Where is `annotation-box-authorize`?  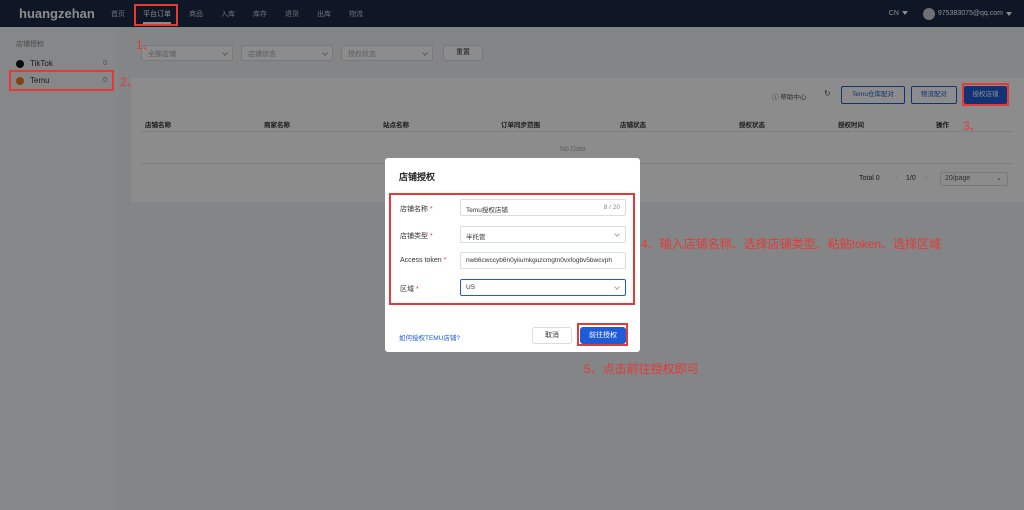
annotation-box-authorize is located at coordinates (985, 94).